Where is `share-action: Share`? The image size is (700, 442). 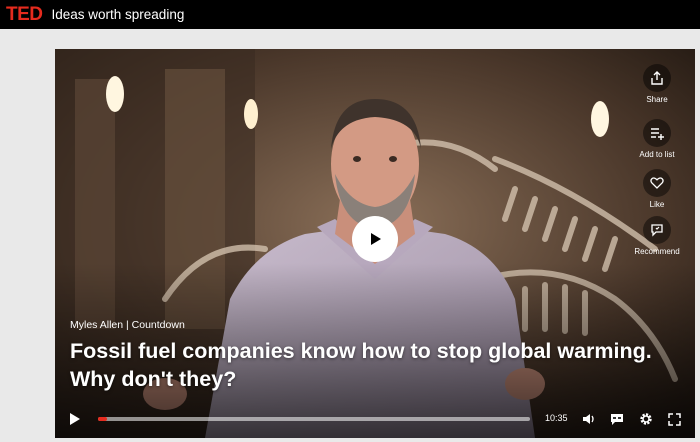 share-action: Share is located at coordinates (657, 84).